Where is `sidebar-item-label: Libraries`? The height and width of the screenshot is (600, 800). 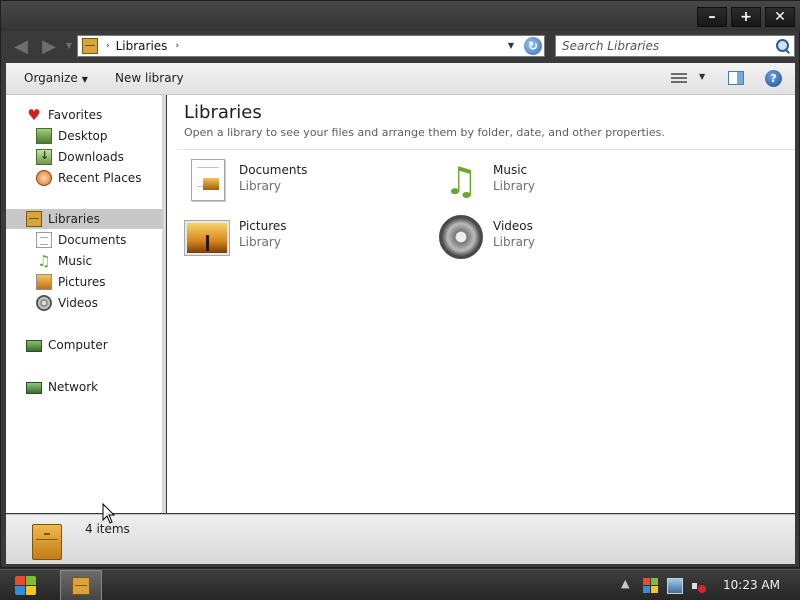 sidebar-item-label: Libraries is located at coordinates (74, 219).